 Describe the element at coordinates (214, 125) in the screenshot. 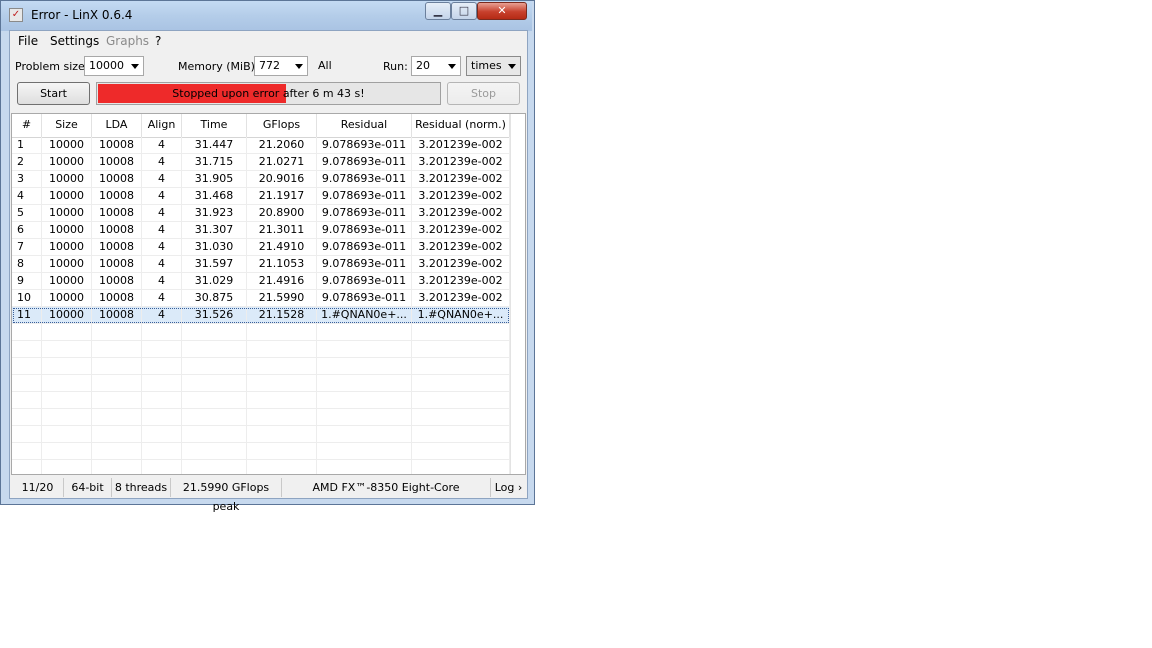

I see `column-header-col-time: Time` at that location.